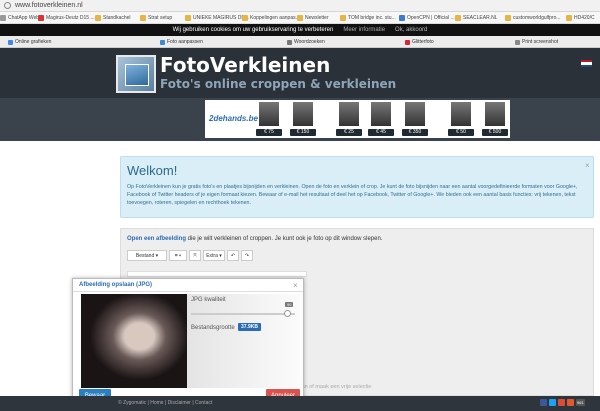 This screenshot has height=411, width=600. Describe the element at coordinates (217, 274) in the screenshot. I see `canvas-preview` at that location.